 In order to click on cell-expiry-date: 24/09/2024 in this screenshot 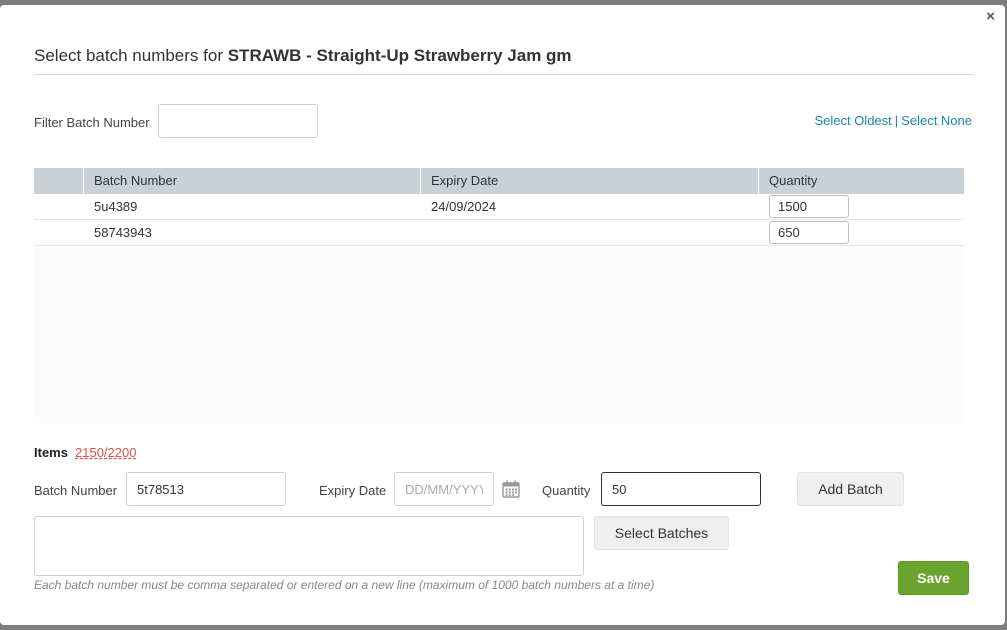, I will do `click(464, 206)`.